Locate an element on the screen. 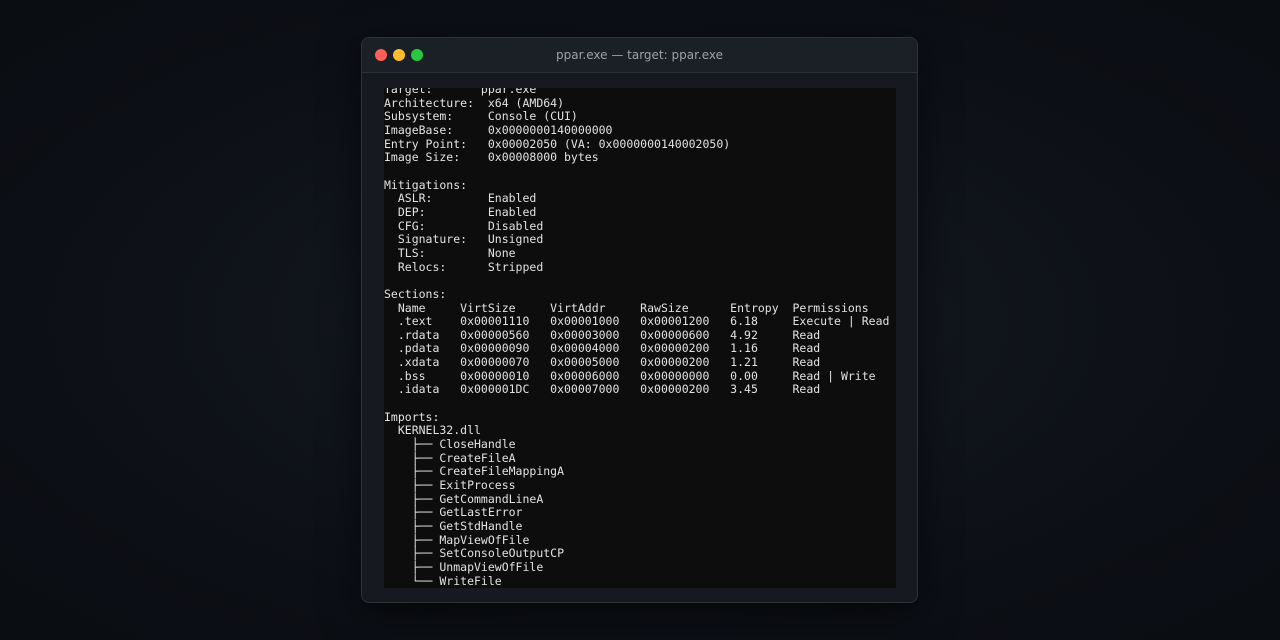  title-bar: ppar.exe — target: ppar.exe is located at coordinates (639, 55).